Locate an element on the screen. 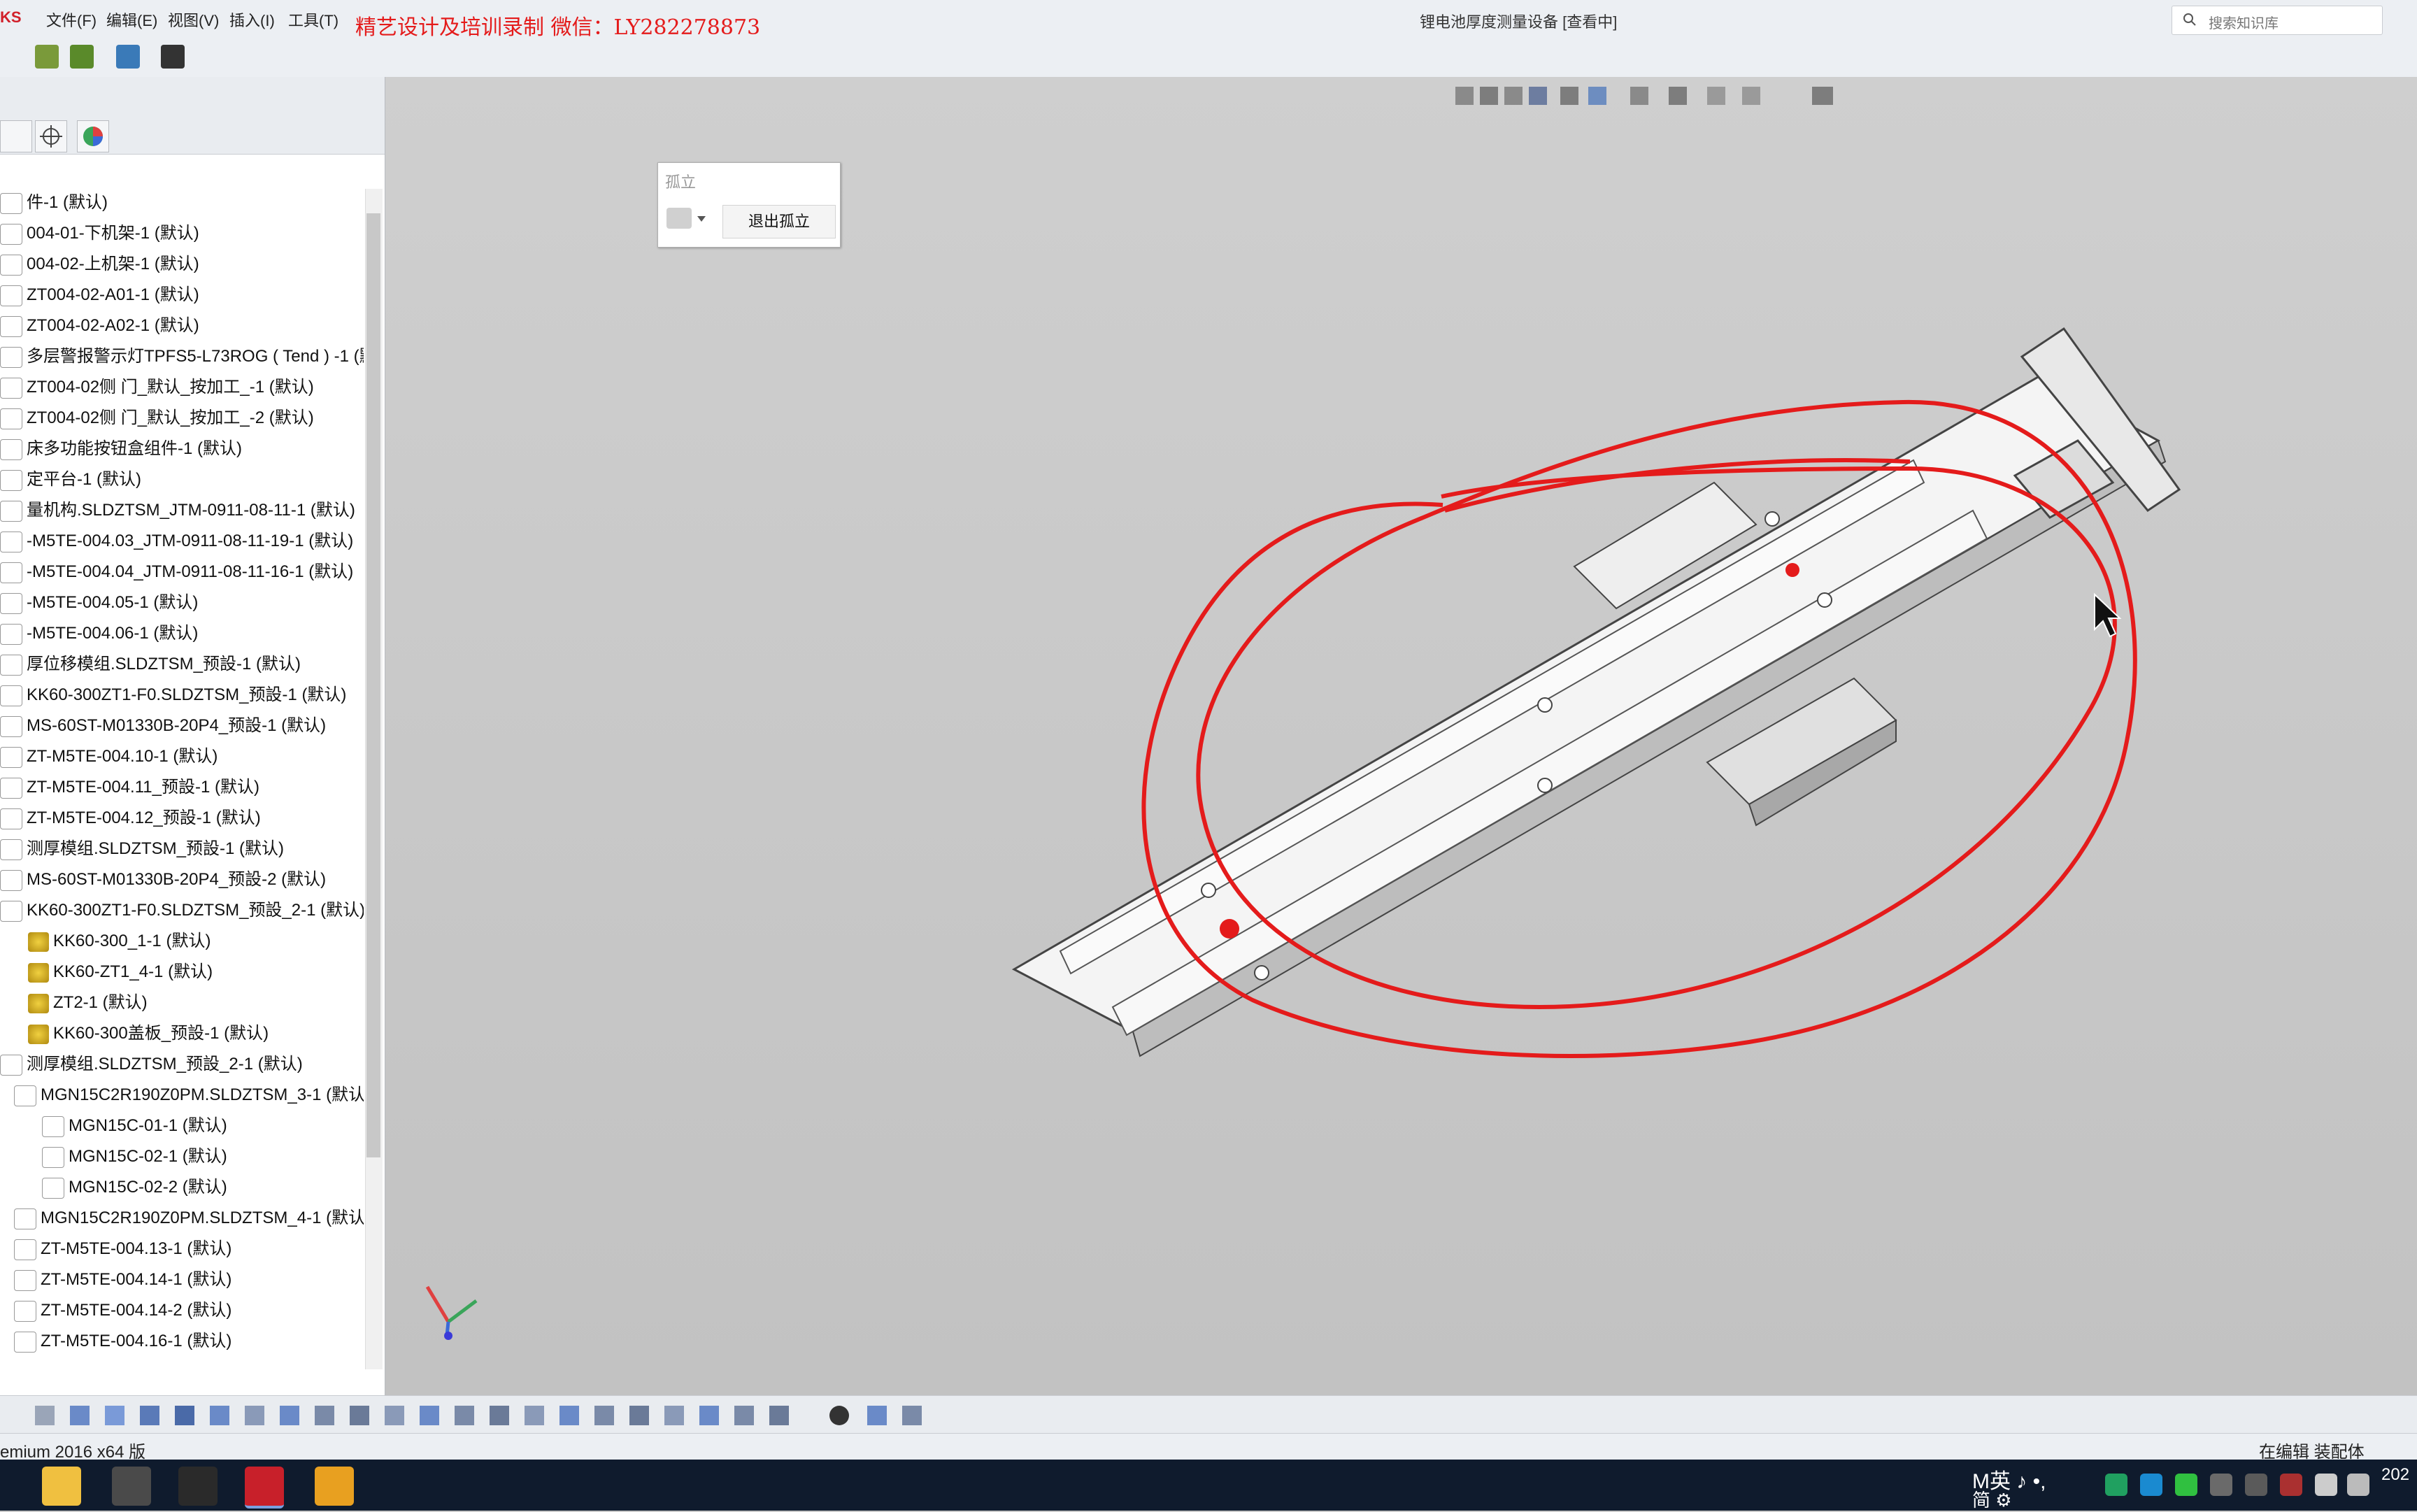 This screenshot has height=1512, width=2417. config-tab is located at coordinates (51, 136).